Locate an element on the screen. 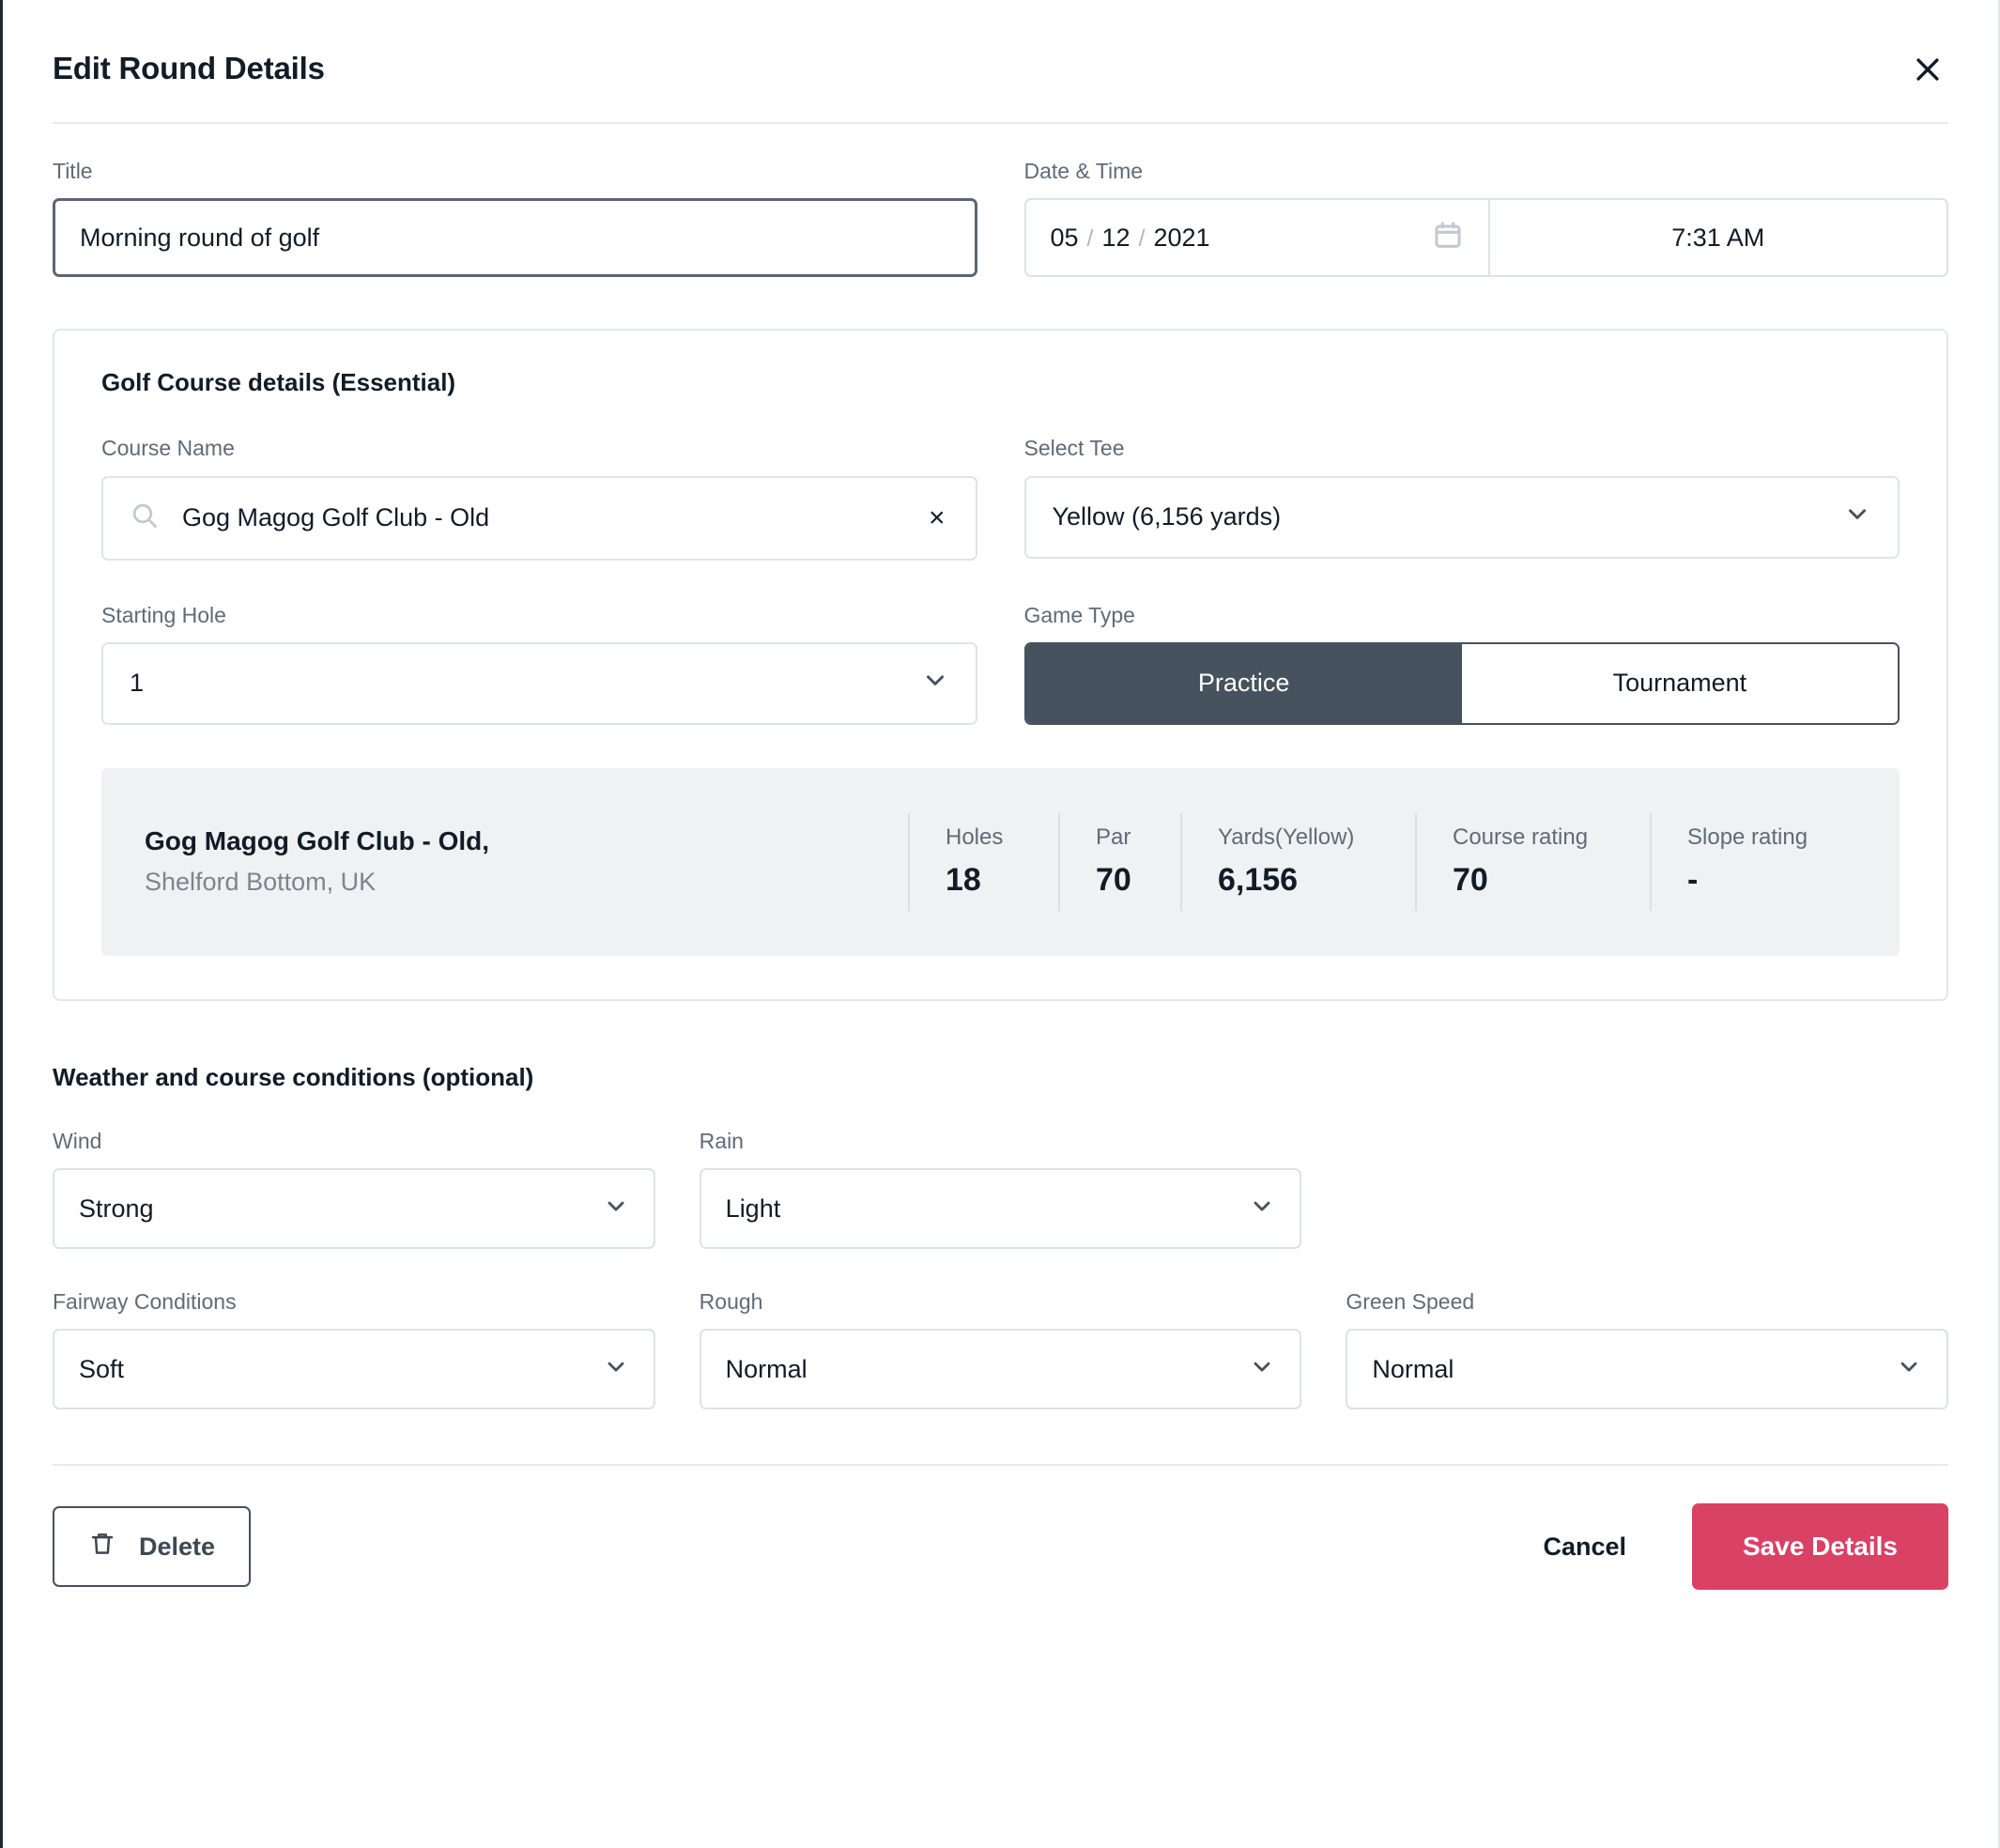  date-year: 2021 is located at coordinates (1182, 238).